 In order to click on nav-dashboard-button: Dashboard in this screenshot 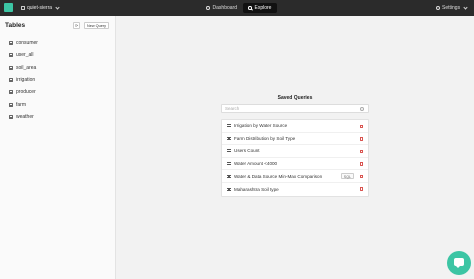, I will do `click(221, 8)`.